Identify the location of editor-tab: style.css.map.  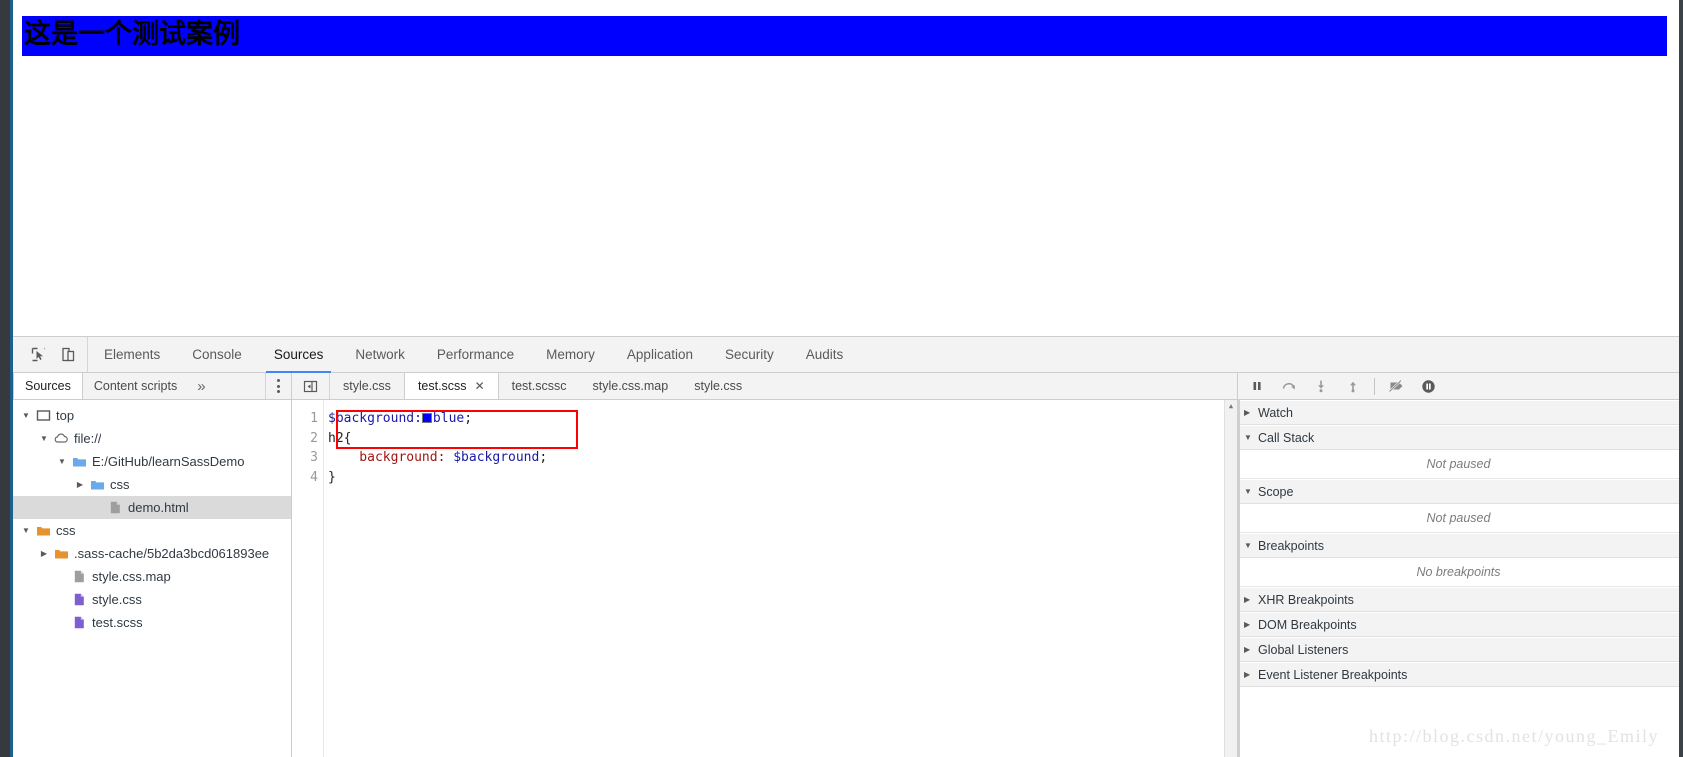
(631, 386).